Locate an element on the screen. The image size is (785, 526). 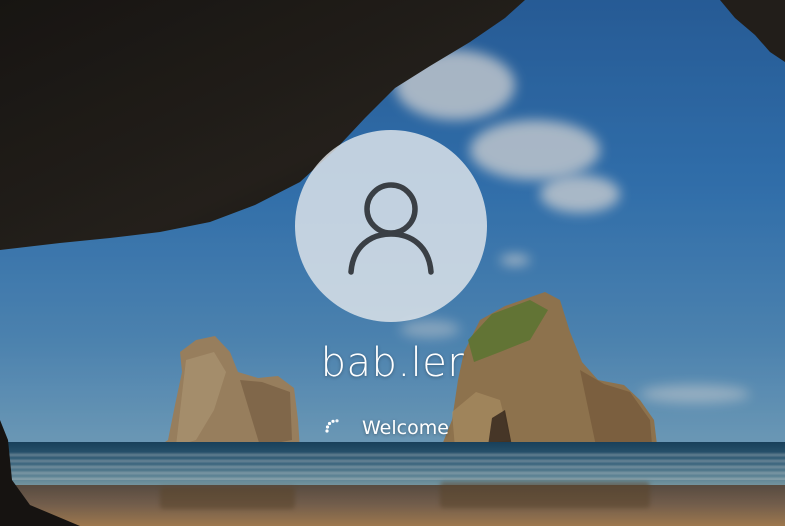
user-avatar is located at coordinates (391, 226).